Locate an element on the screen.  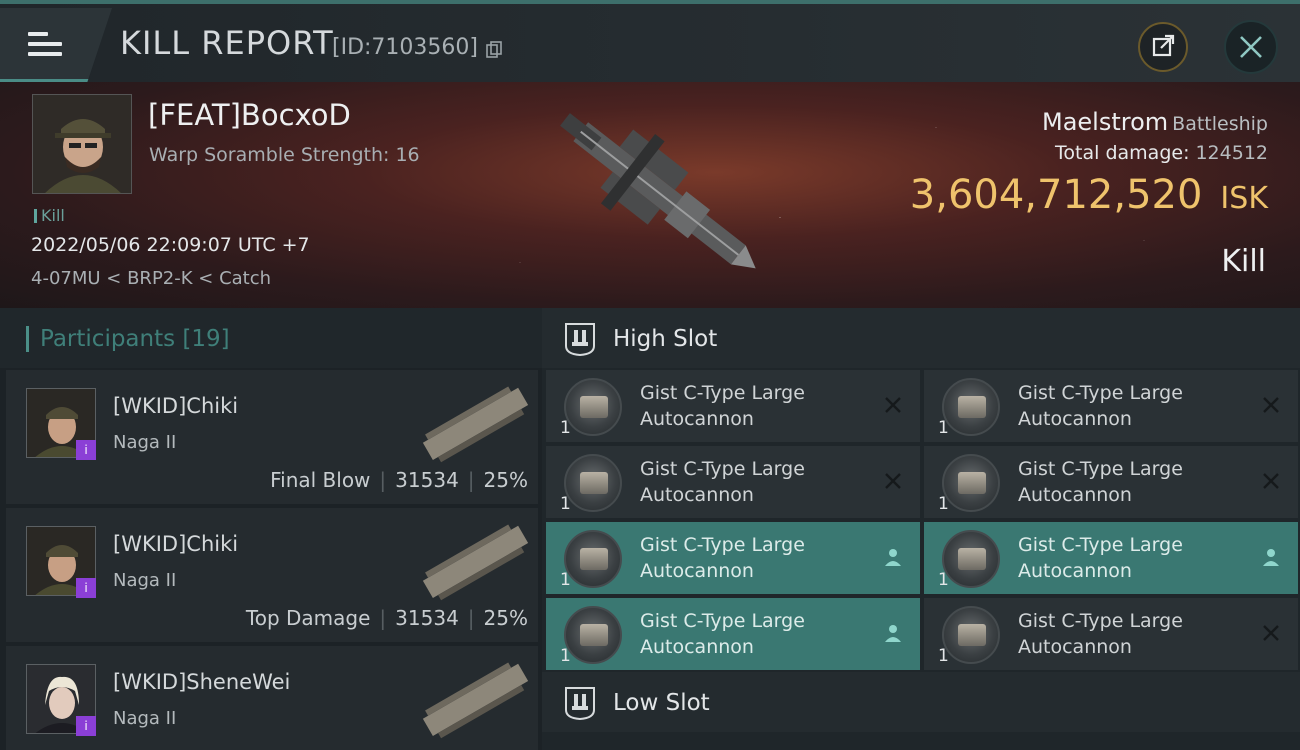
kill-location: 4-07MU < BRP2-K < Catch is located at coordinates (151, 278).